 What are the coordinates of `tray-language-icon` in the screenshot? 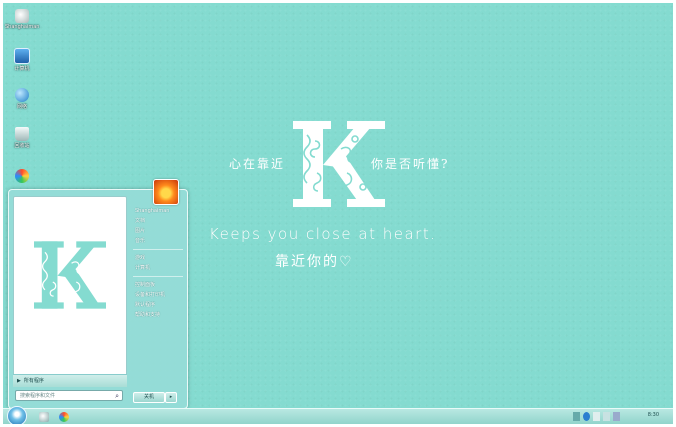 It's located at (576, 416).